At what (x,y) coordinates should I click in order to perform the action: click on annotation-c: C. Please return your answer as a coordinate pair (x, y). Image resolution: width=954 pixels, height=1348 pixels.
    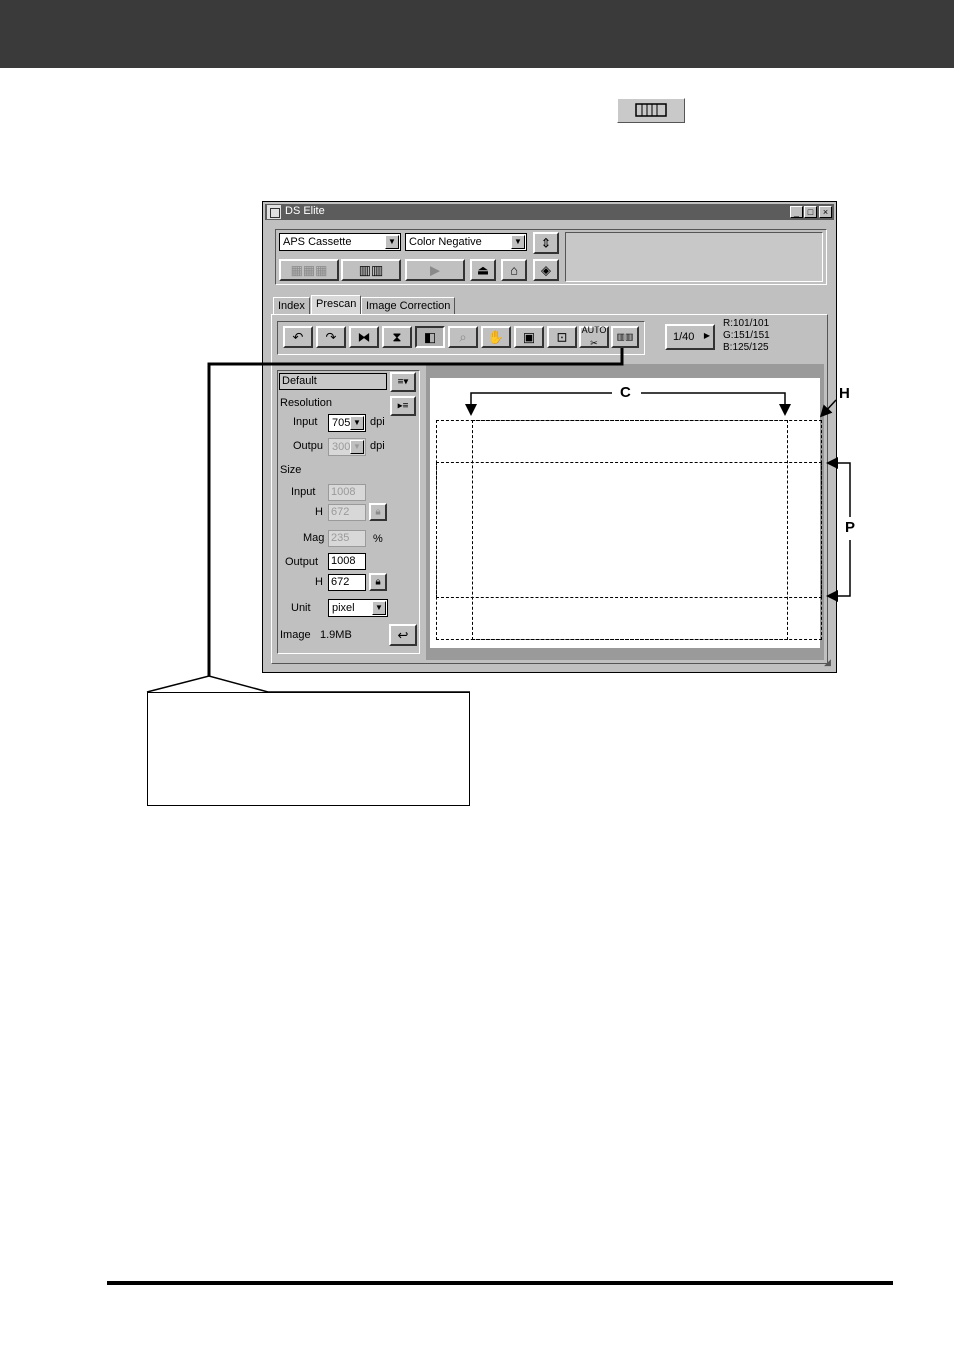
    Looking at the image, I should click on (625, 392).